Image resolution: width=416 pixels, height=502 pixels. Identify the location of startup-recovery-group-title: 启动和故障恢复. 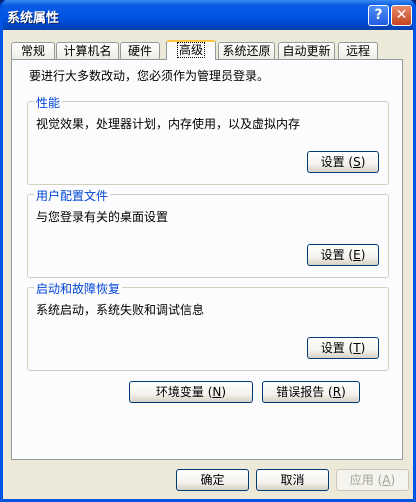
(78, 288).